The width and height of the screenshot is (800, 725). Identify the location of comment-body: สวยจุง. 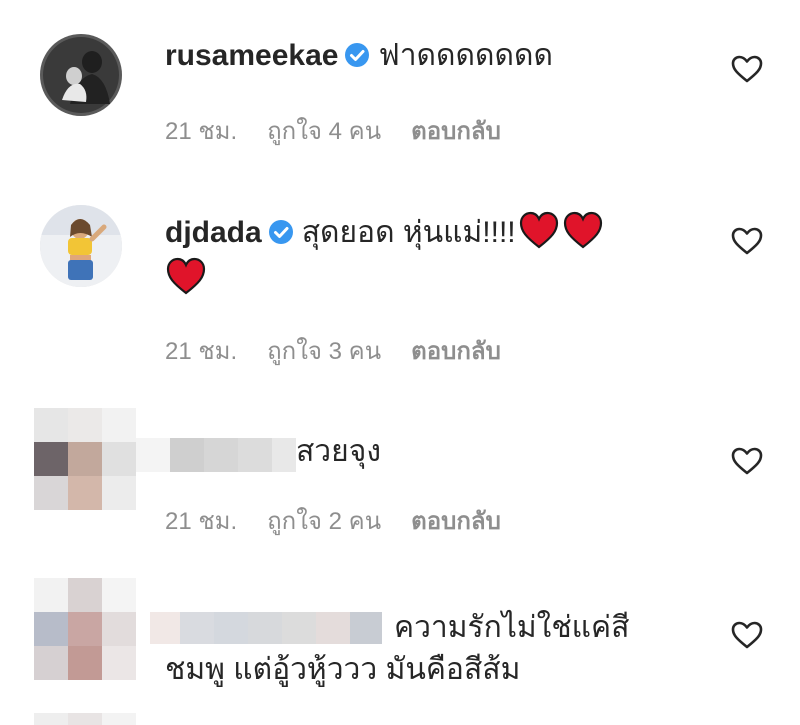
(338, 451).